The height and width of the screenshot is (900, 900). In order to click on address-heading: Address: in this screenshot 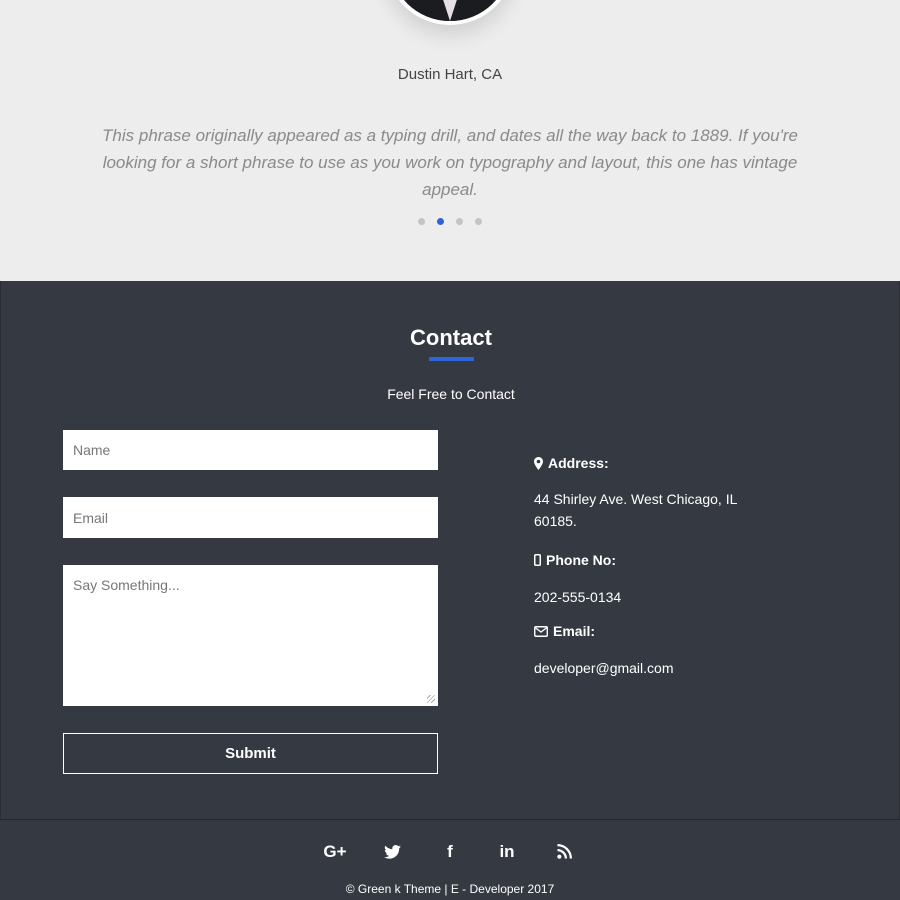, I will do `click(571, 463)`.